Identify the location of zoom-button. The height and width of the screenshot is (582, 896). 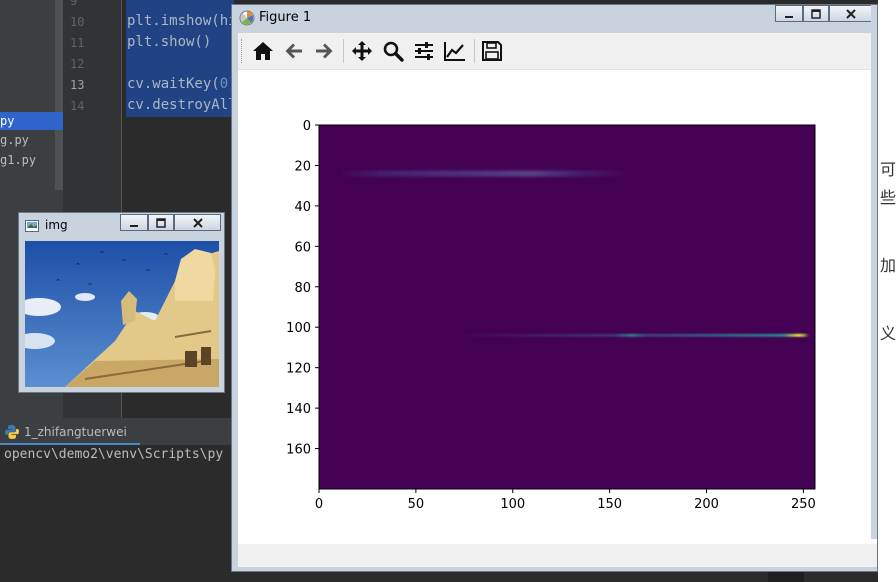
(393, 51).